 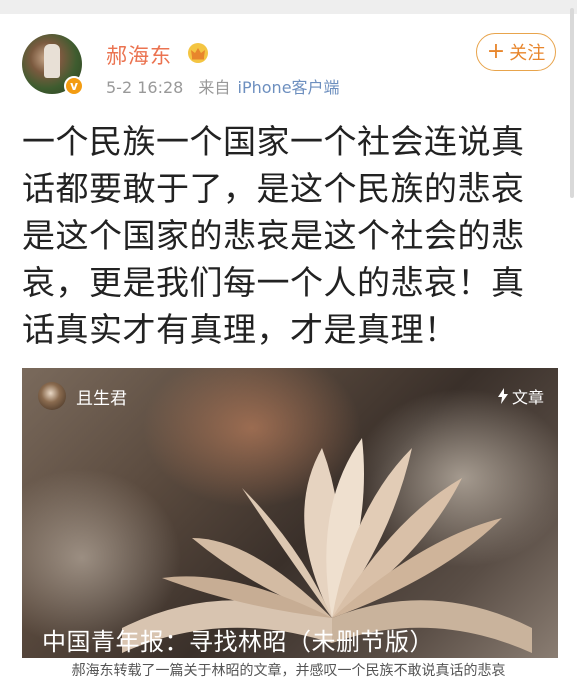 What do you see at coordinates (74, 86) in the screenshot?
I see `verified-badge-icon: v` at bounding box center [74, 86].